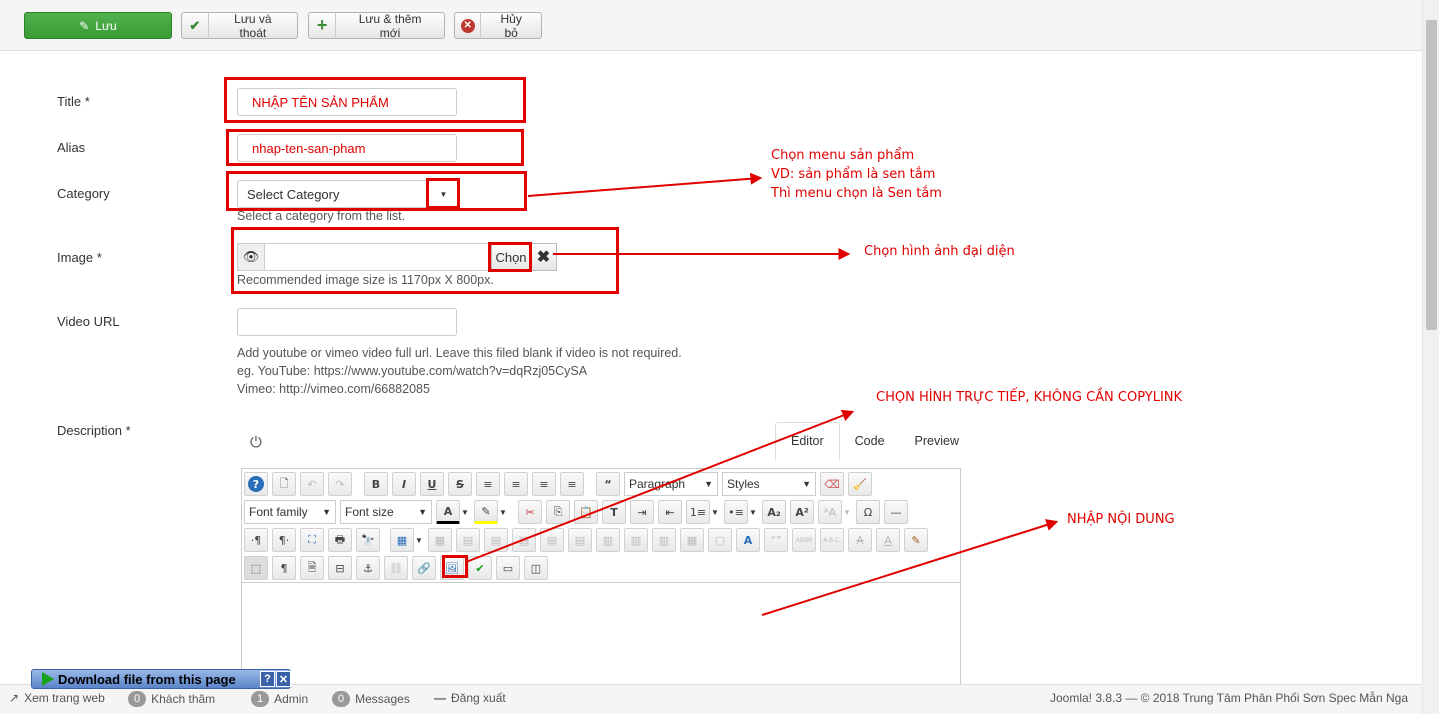 This screenshot has height=714, width=1439. I want to click on align-justify-icon: ≡, so click(488, 484).